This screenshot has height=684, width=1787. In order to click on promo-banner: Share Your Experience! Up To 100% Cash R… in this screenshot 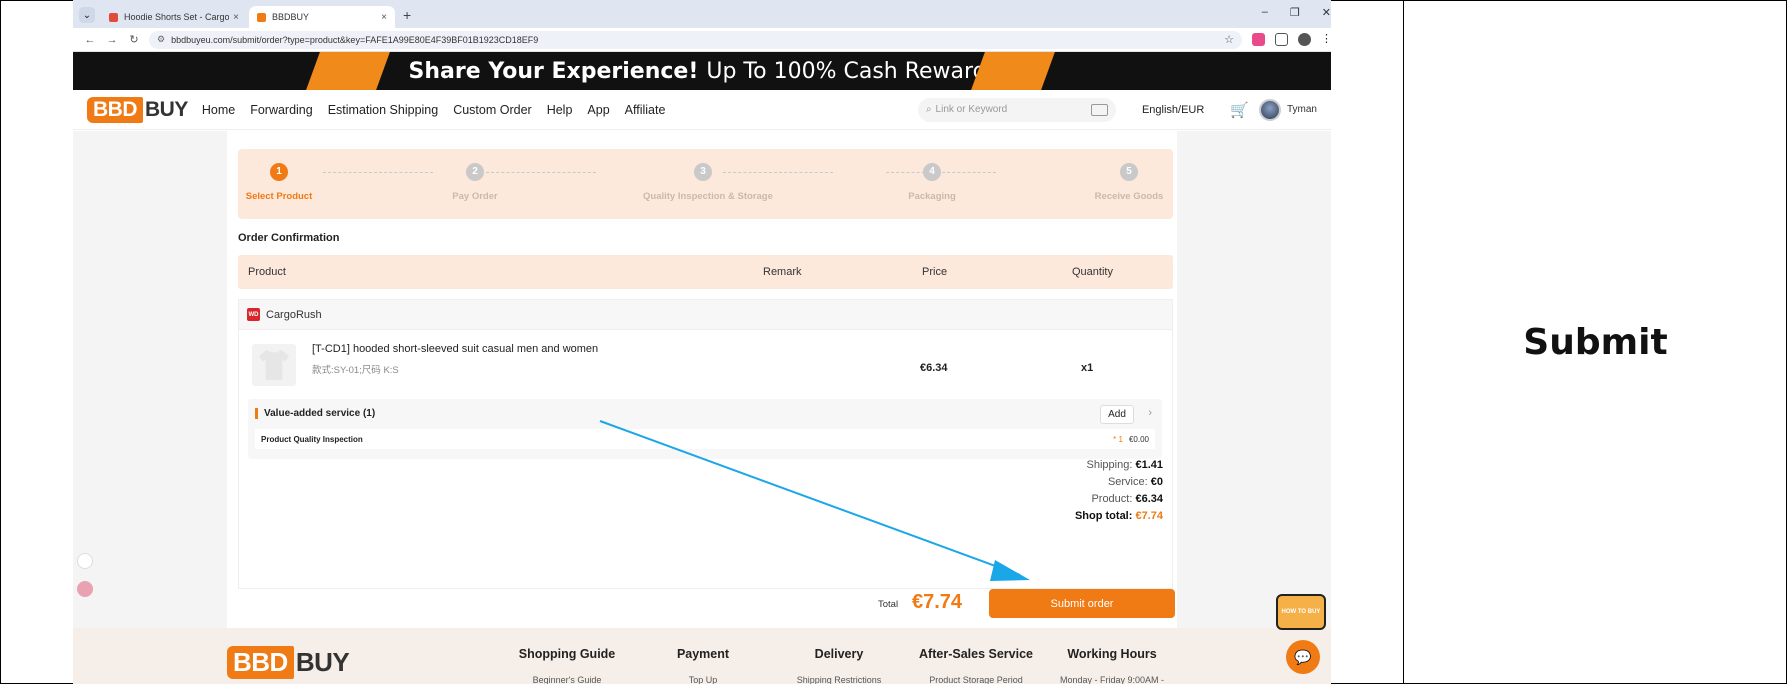, I will do `click(702, 71)`.